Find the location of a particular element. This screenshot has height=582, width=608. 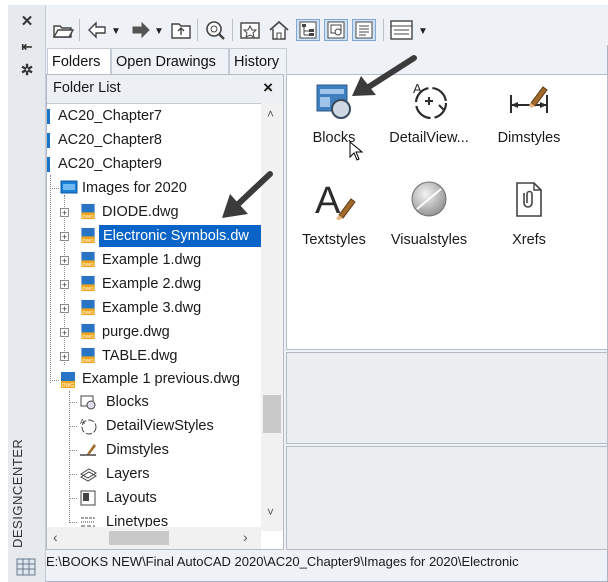

tree-item-ac20-chapter8: AC20_Chapter8 is located at coordinates (110, 140).